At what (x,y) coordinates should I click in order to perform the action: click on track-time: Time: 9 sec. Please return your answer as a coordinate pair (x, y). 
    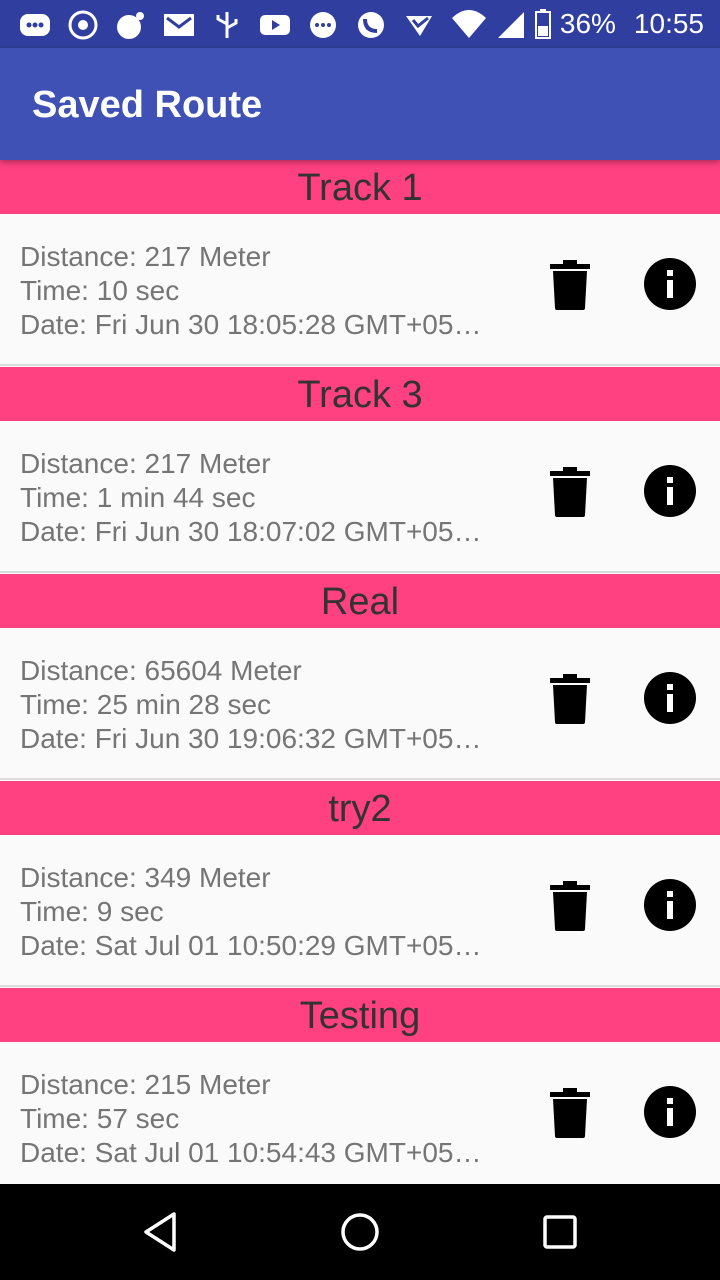
    Looking at the image, I should click on (92, 911).